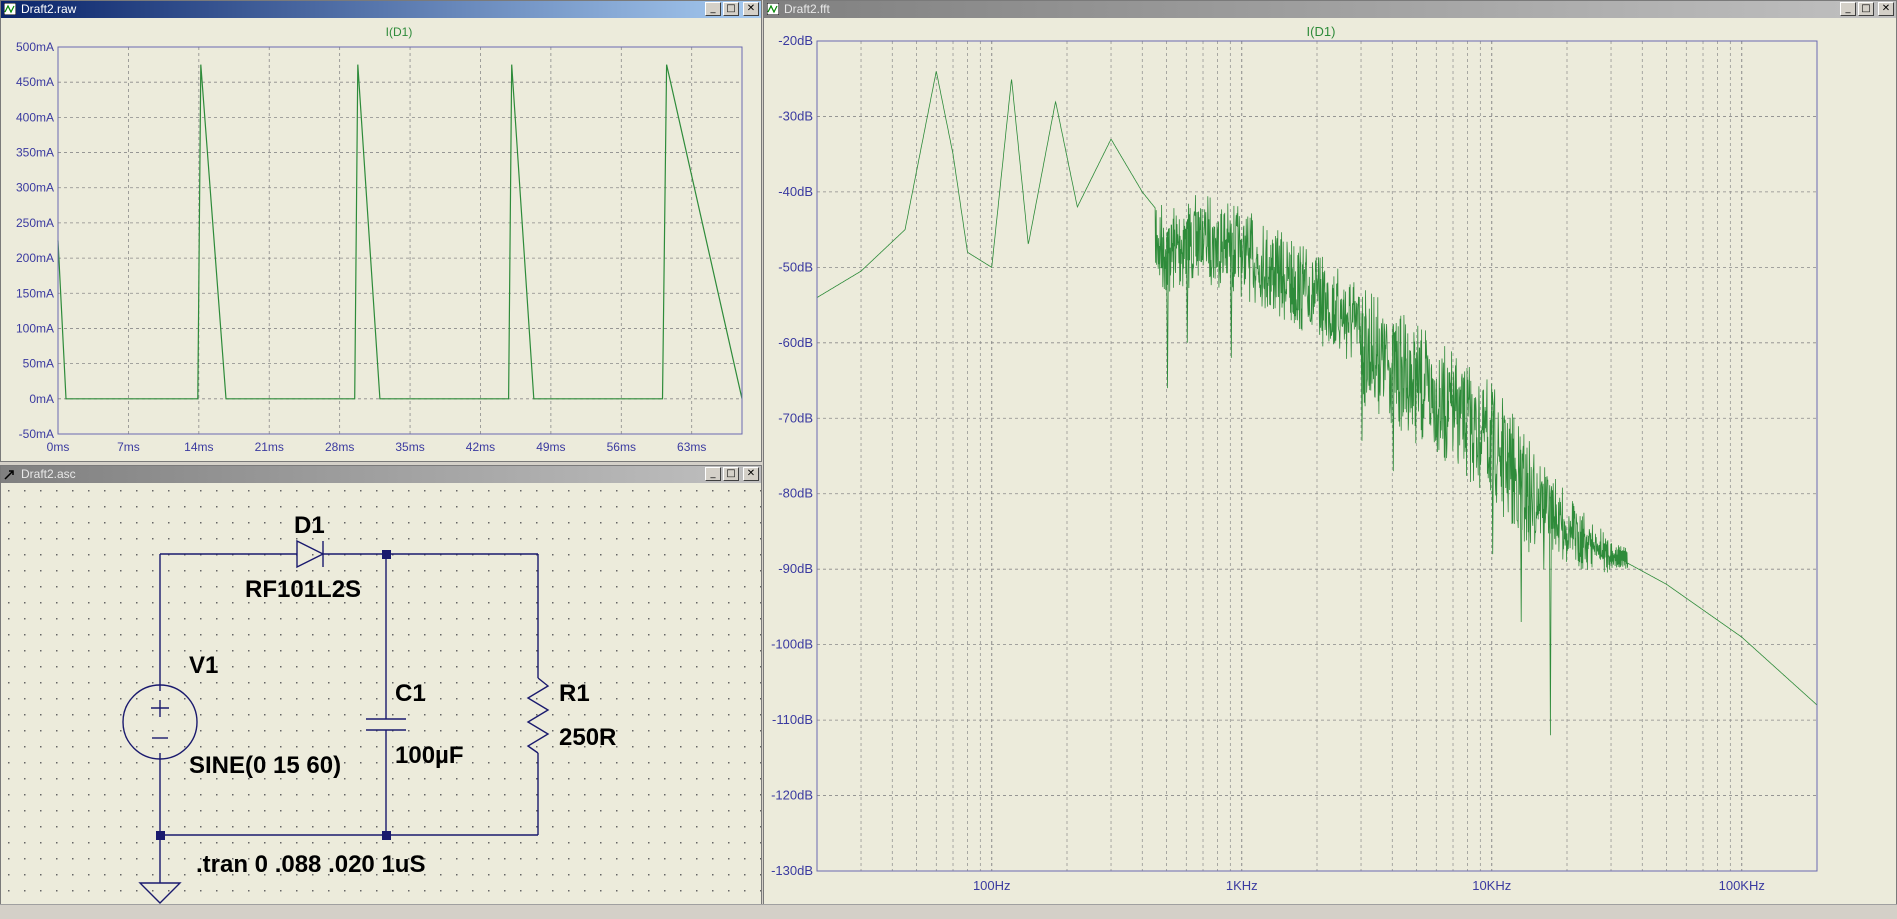 Image resolution: width=1897 pixels, height=919 pixels. What do you see at coordinates (1321, 31) in the screenshot?
I see `fft-trace-label: I(D1)` at bounding box center [1321, 31].